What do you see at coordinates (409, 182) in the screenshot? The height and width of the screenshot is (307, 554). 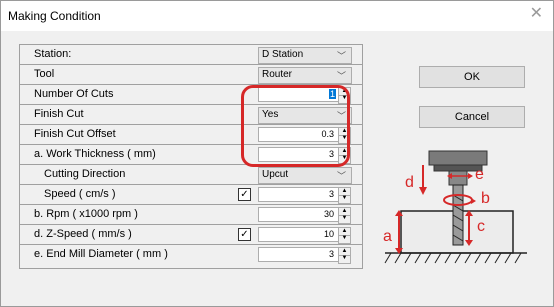 I see `illustration-label-d: d` at bounding box center [409, 182].